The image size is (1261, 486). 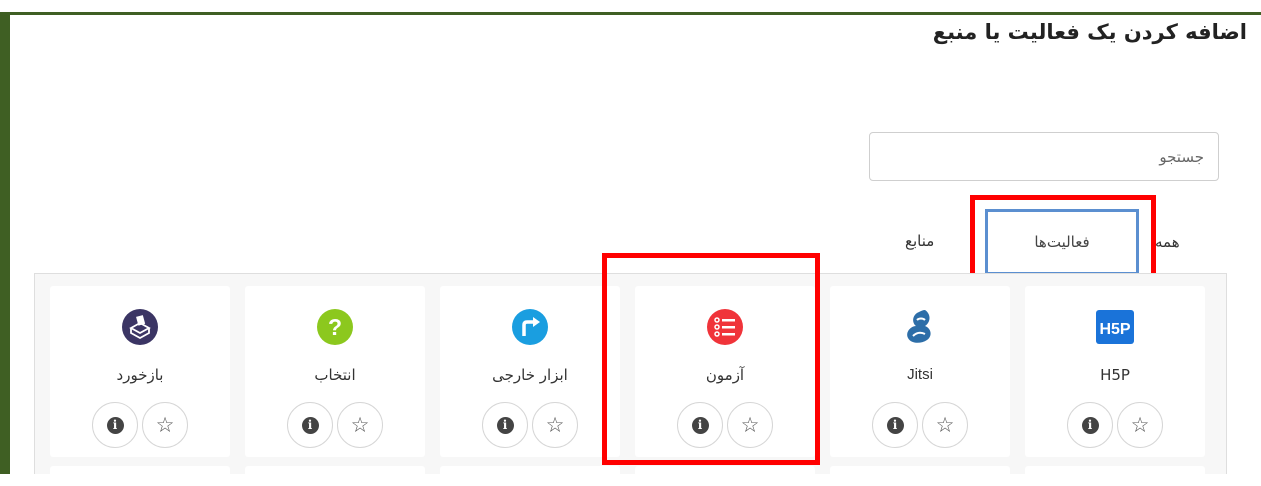 I want to click on module-label: Jitsi, so click(x=920, y=374).